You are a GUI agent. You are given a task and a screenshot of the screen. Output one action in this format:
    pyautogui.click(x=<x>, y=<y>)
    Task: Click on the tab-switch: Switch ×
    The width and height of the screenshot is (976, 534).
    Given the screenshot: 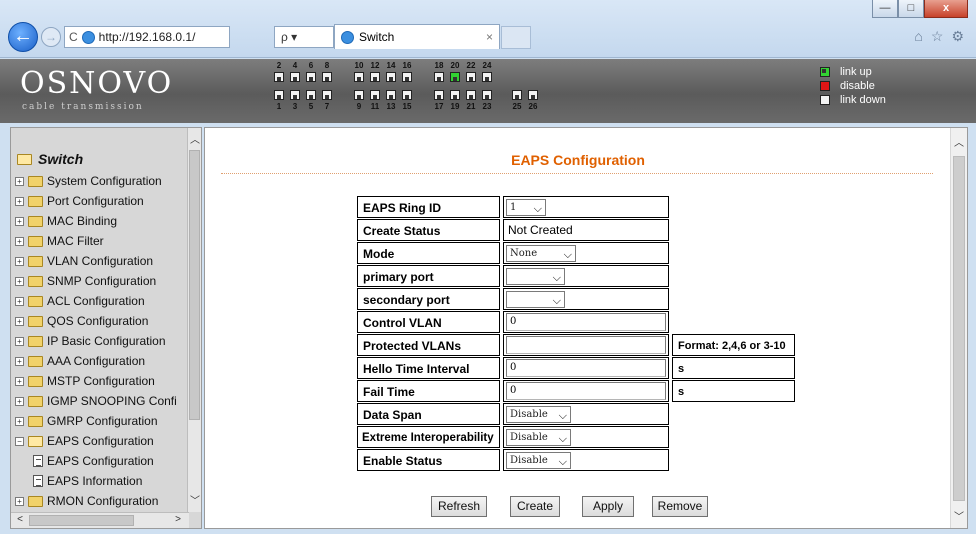 What is the action you would take?
    pyautogui.click(x=417, y=36)
    